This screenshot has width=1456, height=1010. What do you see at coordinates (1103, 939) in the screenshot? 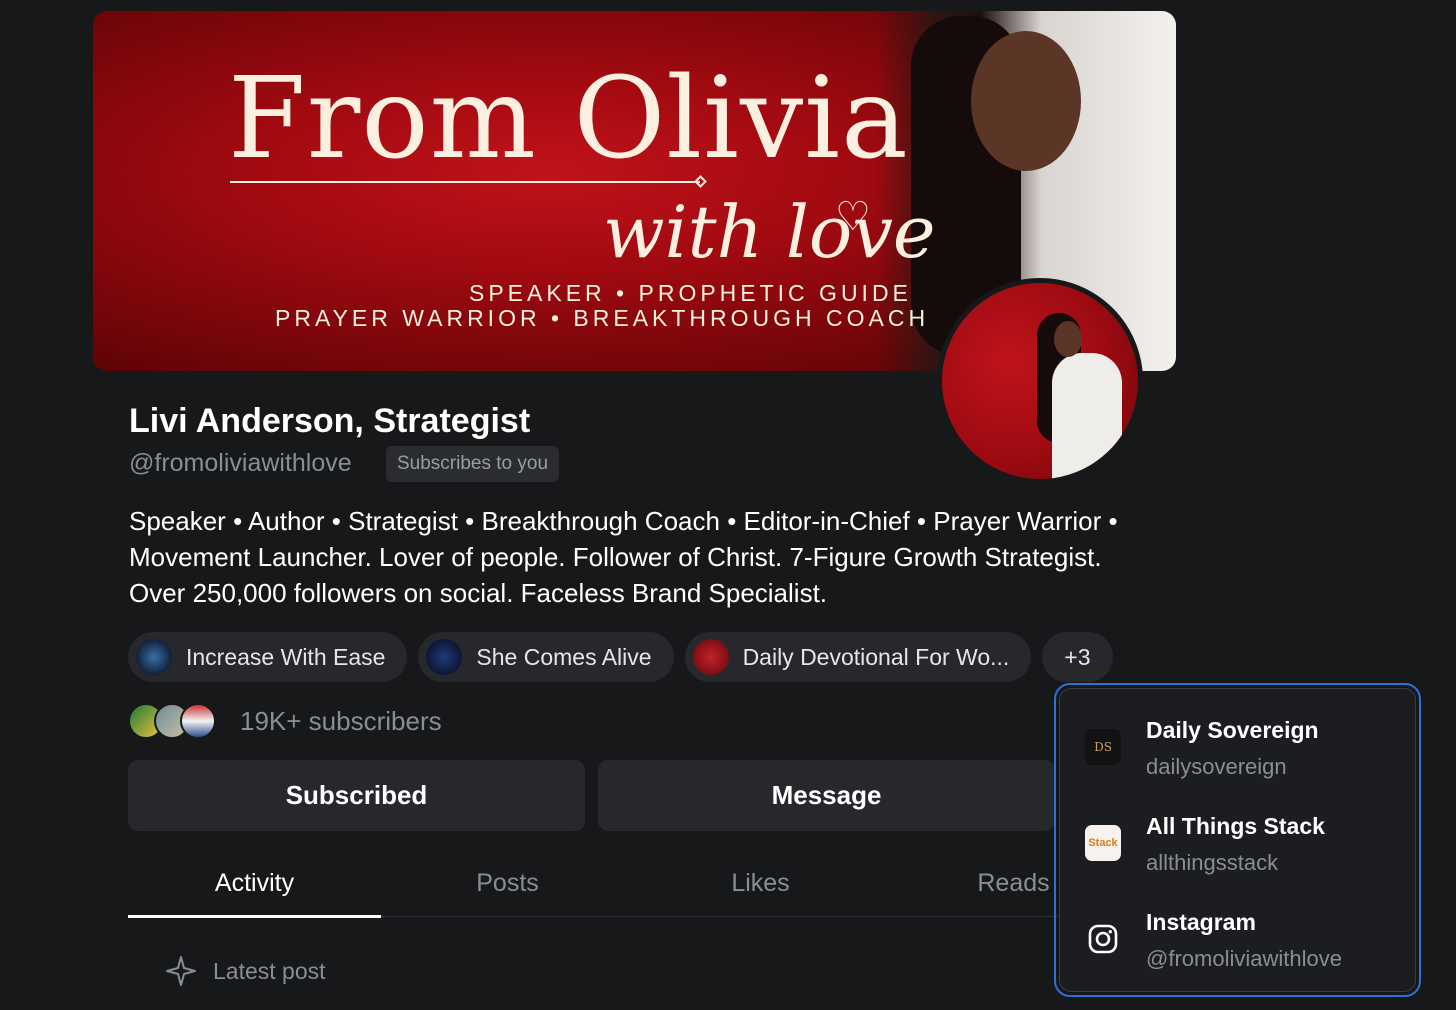
I see `instagram-icon` at bounding box center [1103, 939].